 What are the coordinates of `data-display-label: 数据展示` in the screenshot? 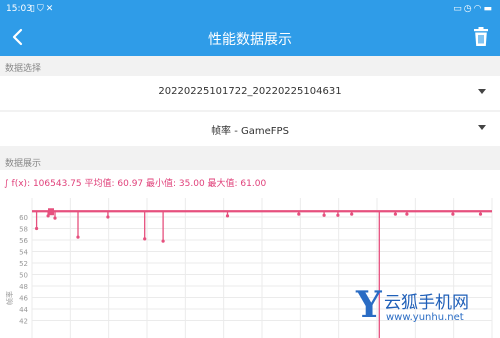 It's located at (23, 164).